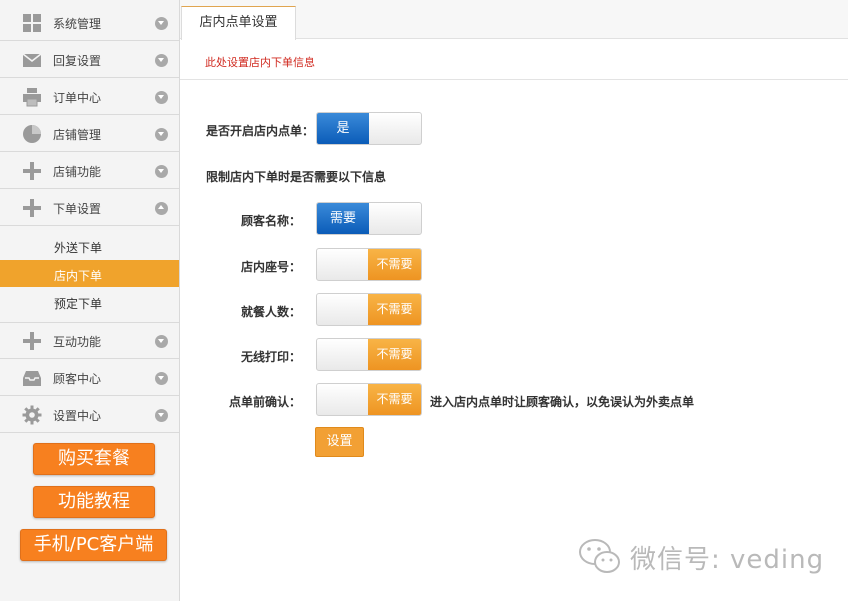 The width and height of the screenshot is (848, 601). Describe the element at coordinates (32, 415) in the screenshot. I see `gear-icon` at that location.